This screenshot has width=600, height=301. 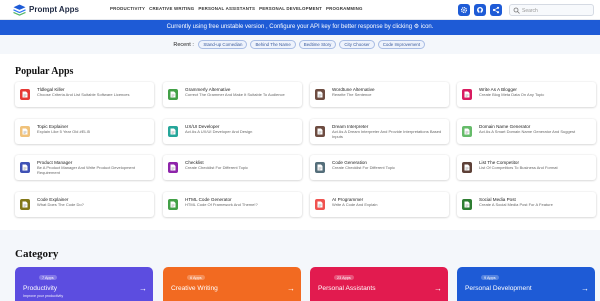 What do you see at coordinates (526, 284) in the screenshot?
I see `category-card: 9 Apps Personal Development →` at bounding box center [526, 284].